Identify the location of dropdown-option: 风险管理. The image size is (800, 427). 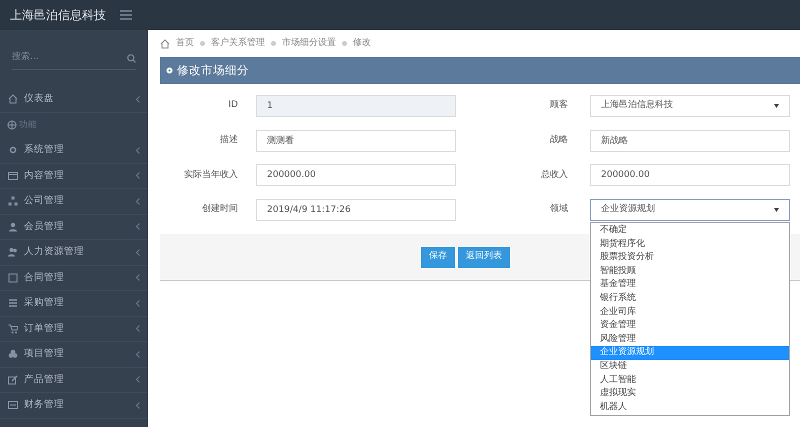
(690, 339).